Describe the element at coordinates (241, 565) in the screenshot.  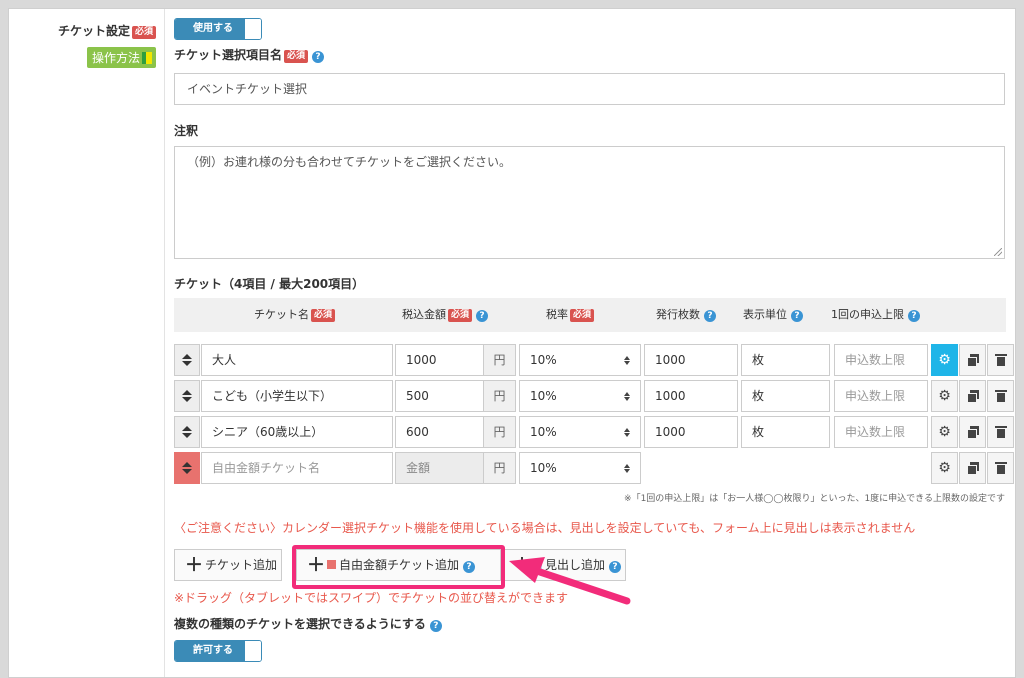
I see `add-ticket-label: チケット追加` at that location.